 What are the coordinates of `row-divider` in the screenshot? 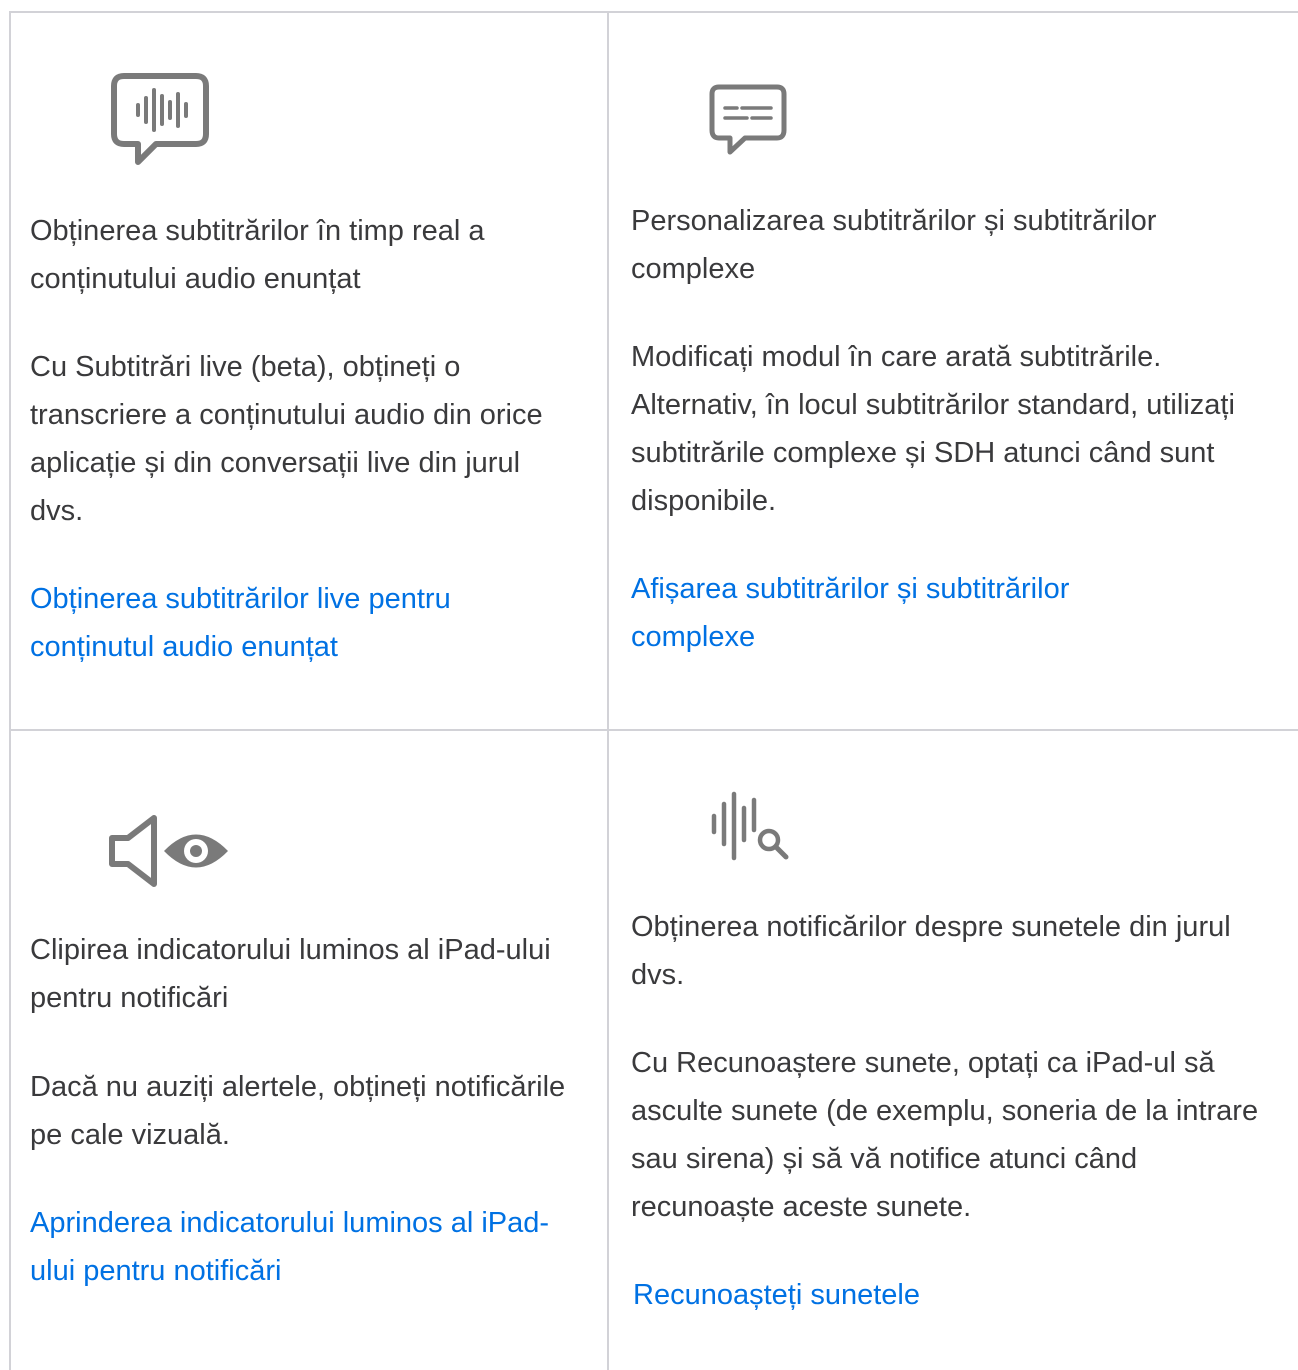 It's located at (653, 730).